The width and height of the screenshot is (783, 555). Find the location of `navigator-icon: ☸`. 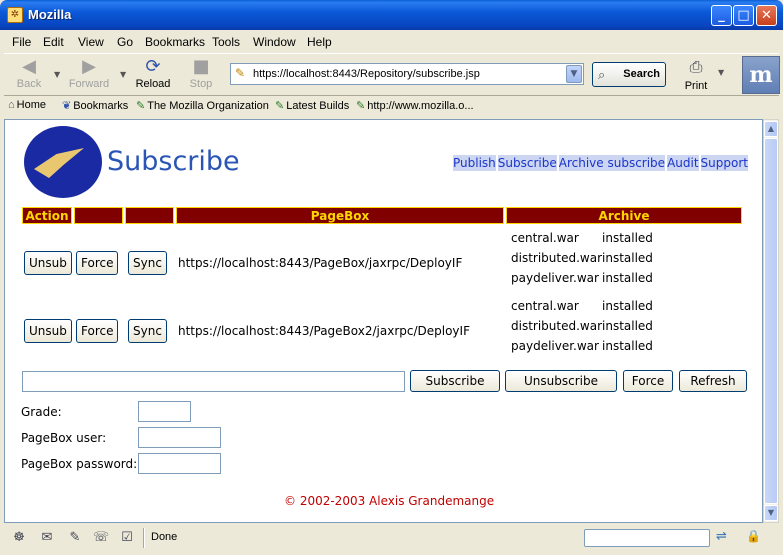

navigator-icon: ☸ is located at coordinates (19, 538).